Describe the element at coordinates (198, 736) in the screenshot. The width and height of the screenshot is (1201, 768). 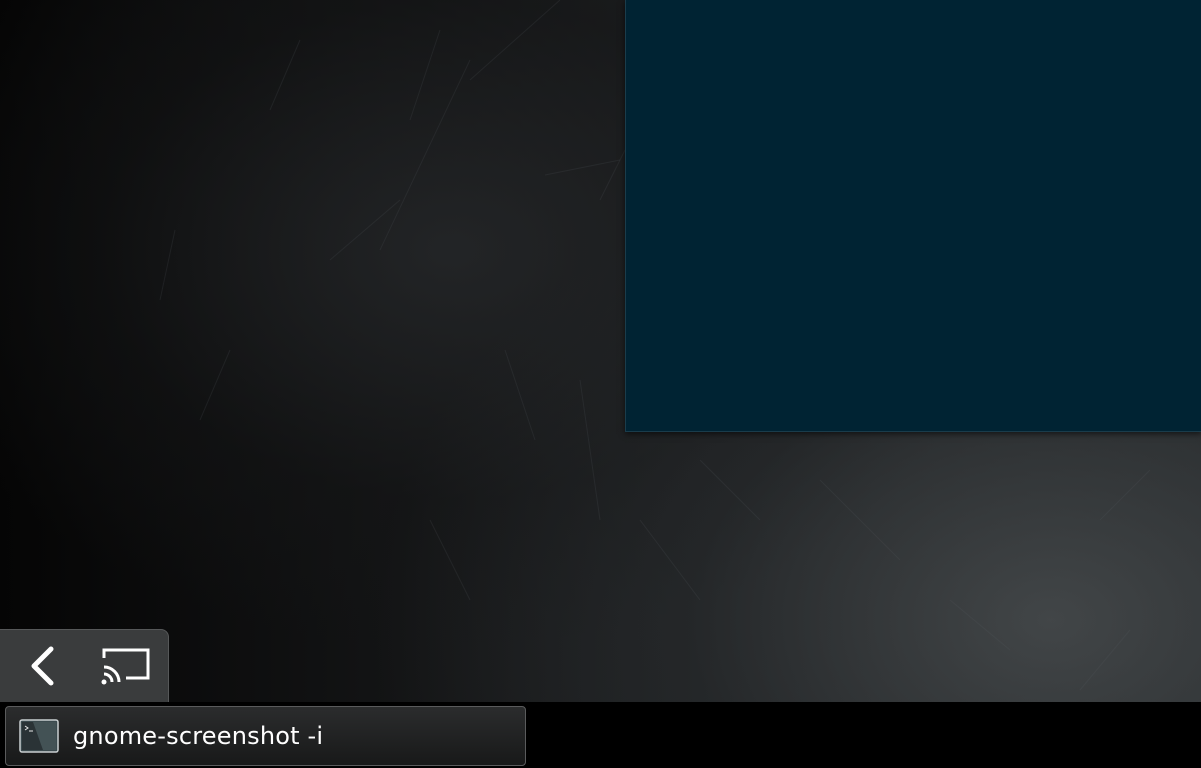
I see `taskbar-item-label: gnome-screenshot -i` at that location.